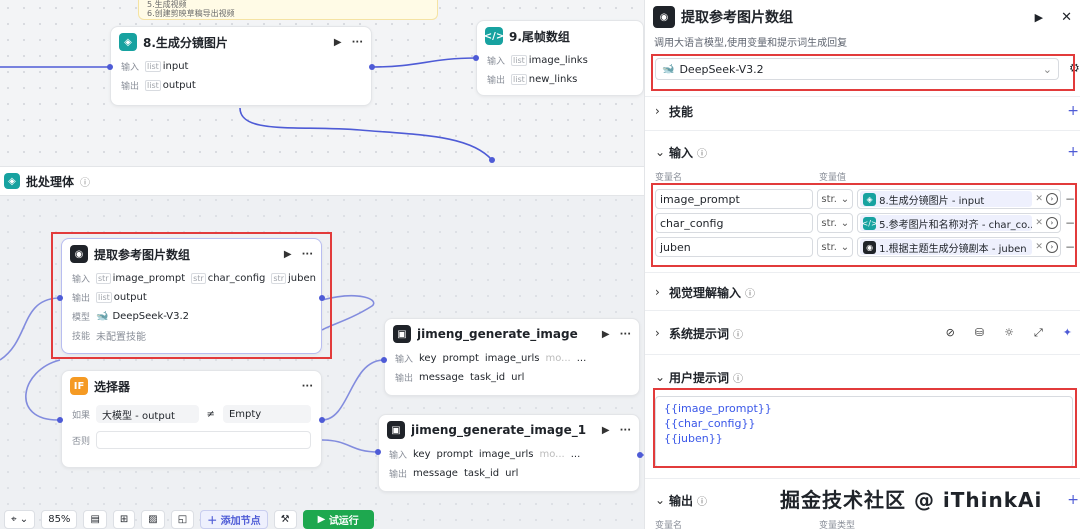 This screenshot has height=529, width=1080. Describe the element at coordinates (1073, 500) in the screenshot. I see `add-output-icon: +` at that location.